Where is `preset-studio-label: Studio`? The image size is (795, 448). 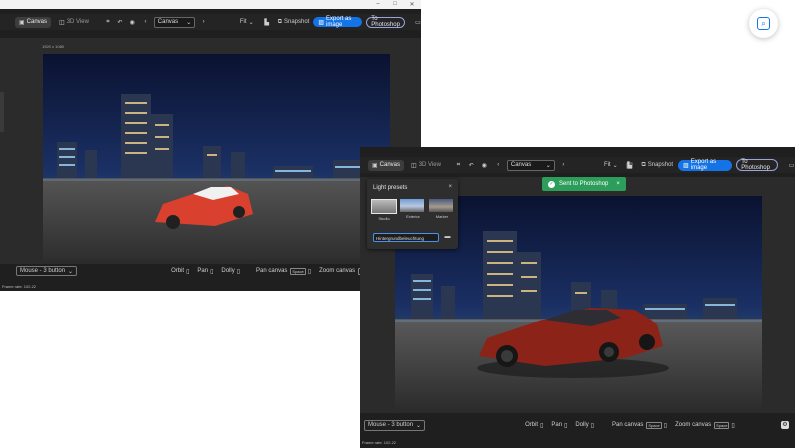
preset-studio-label: Studio is located at coordinates (384, 218).